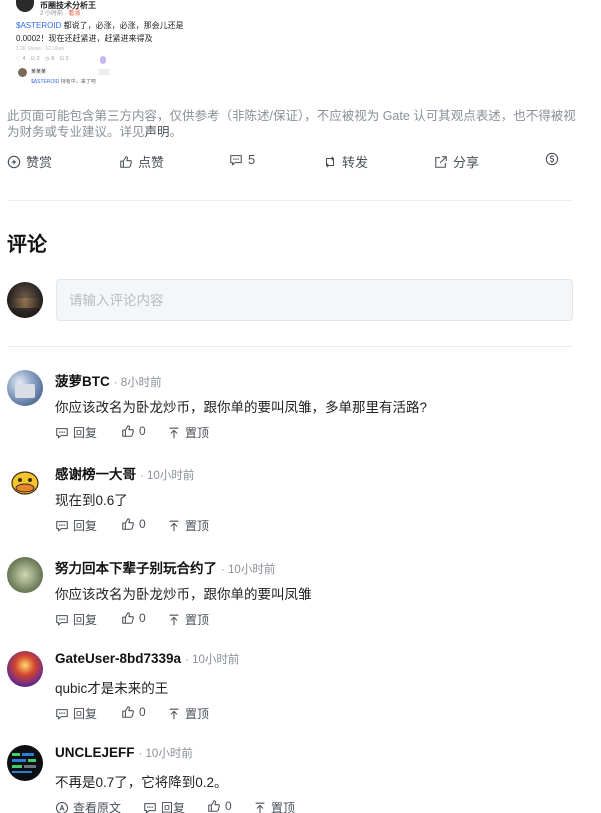  Describe the element at coordinates (95, 473) in the screenshot. I see `commenter-name: 感谢榜一大哥` at that location.